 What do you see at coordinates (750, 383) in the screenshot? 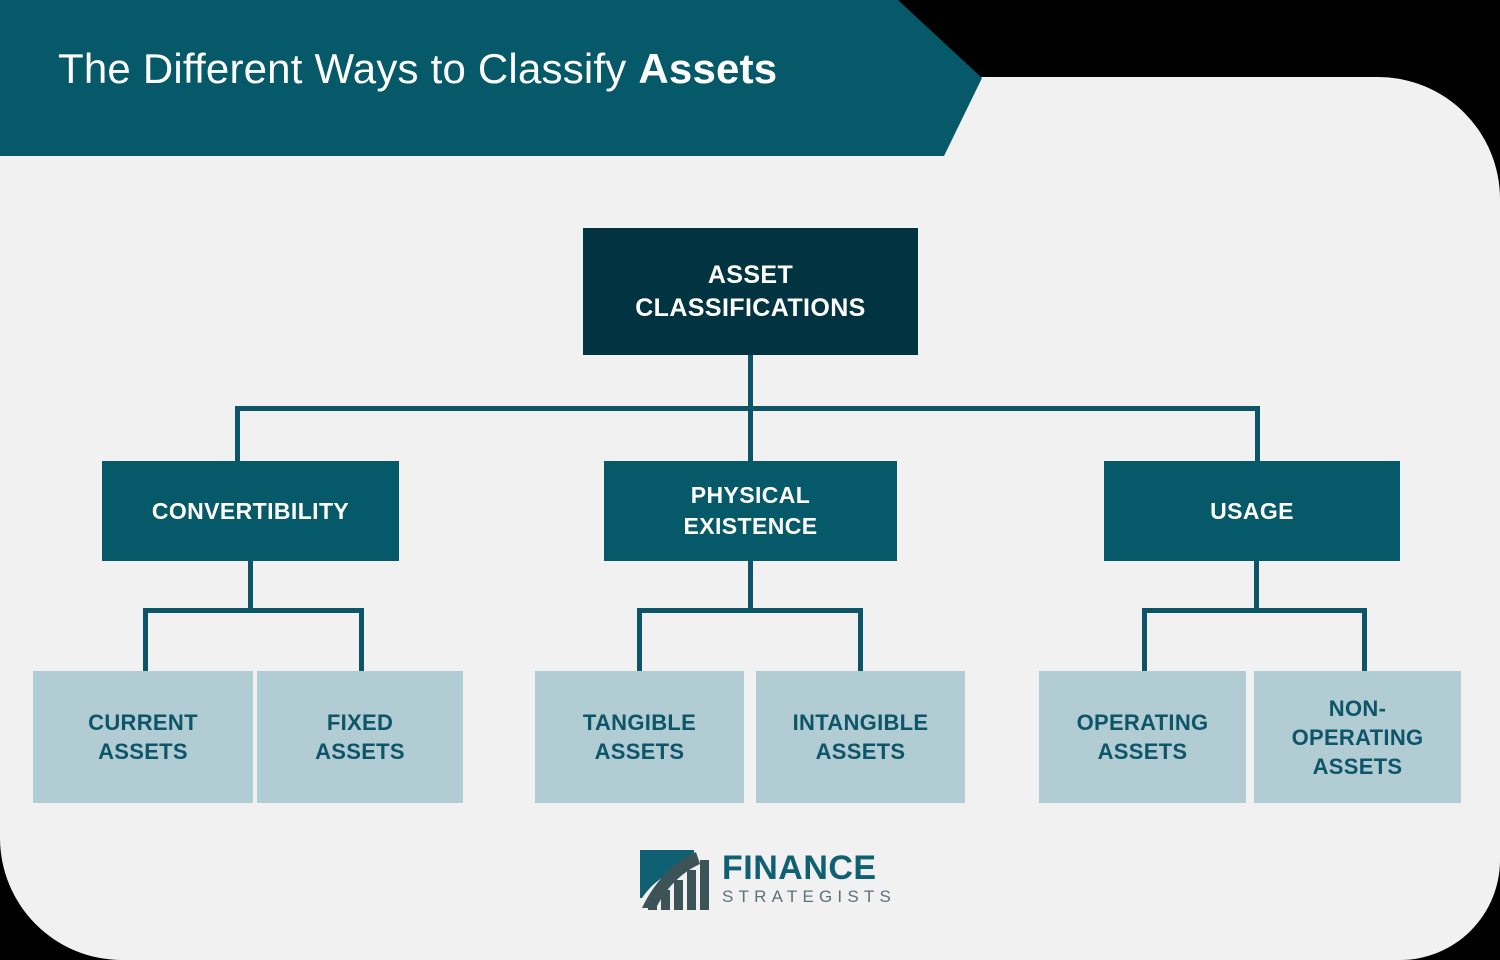
I see `connector-root-stem` at bounding box center [750, 383].